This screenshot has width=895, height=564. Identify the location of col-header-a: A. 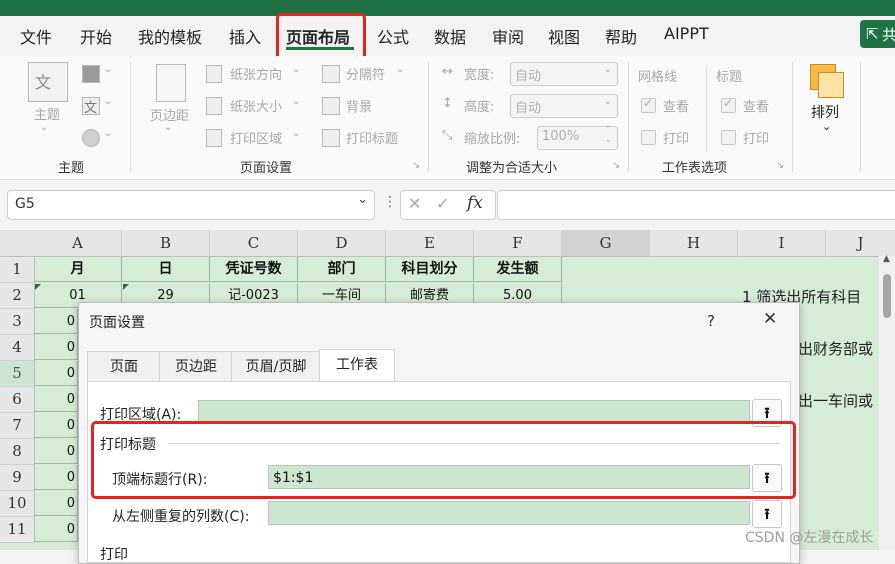
(78, 243).